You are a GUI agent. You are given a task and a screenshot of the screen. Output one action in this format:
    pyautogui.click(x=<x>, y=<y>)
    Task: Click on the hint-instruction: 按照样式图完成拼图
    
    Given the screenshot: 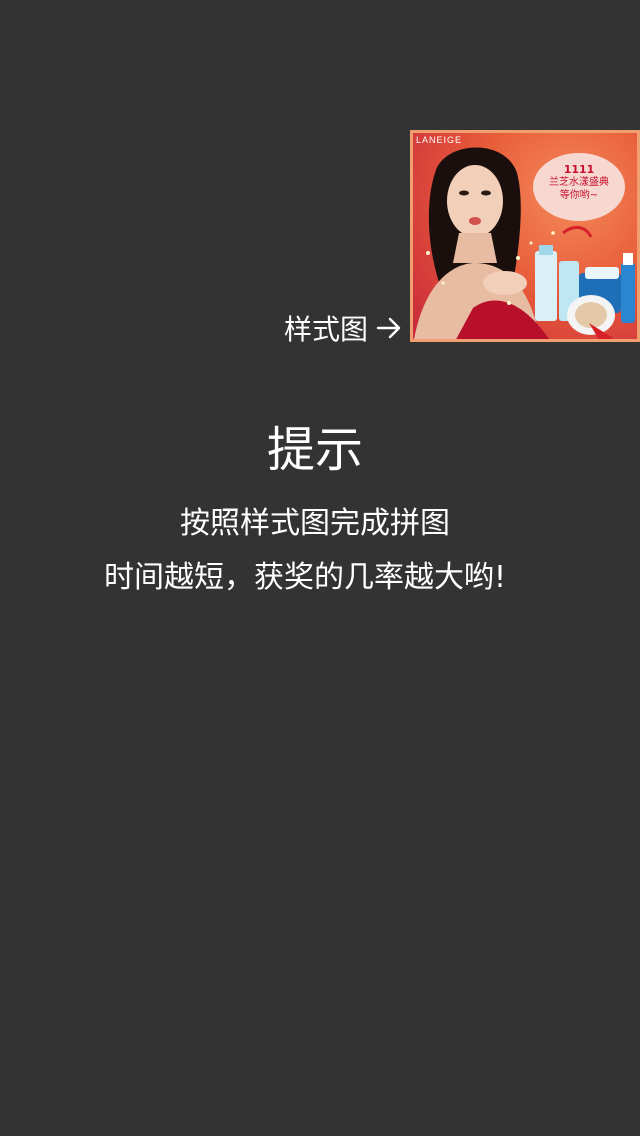 What is the action you would take?
    pyautogui.click(x=315, y=523)
    